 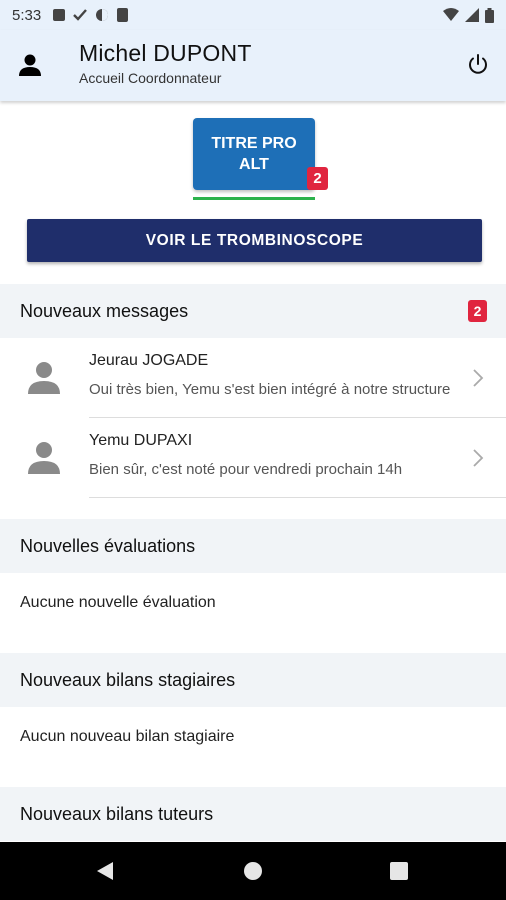 I want to click on user-icon, so click(x=30, y=65).